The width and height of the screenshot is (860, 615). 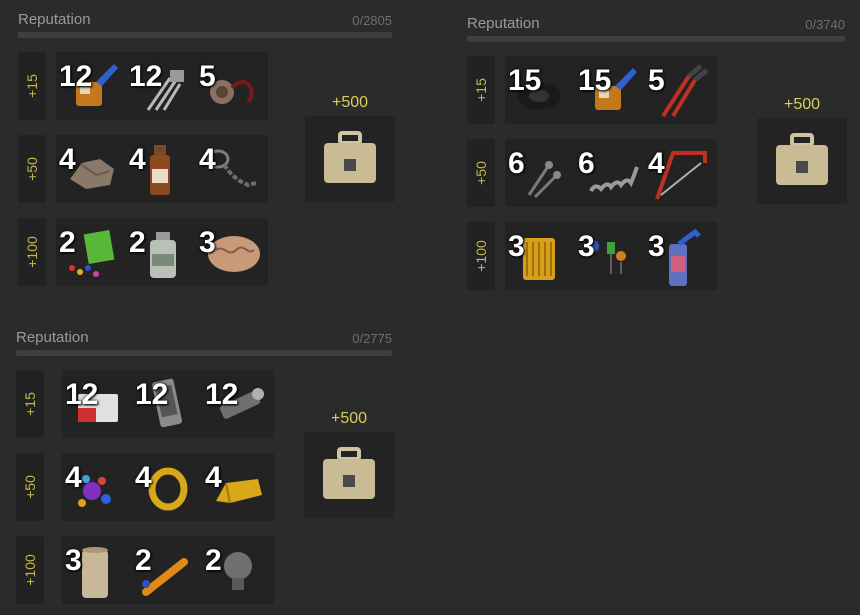 What do you see at coordinates (680, 256) in the screenshot?
I see `spray-can-icon: 3` at bounding box center [680, 256].